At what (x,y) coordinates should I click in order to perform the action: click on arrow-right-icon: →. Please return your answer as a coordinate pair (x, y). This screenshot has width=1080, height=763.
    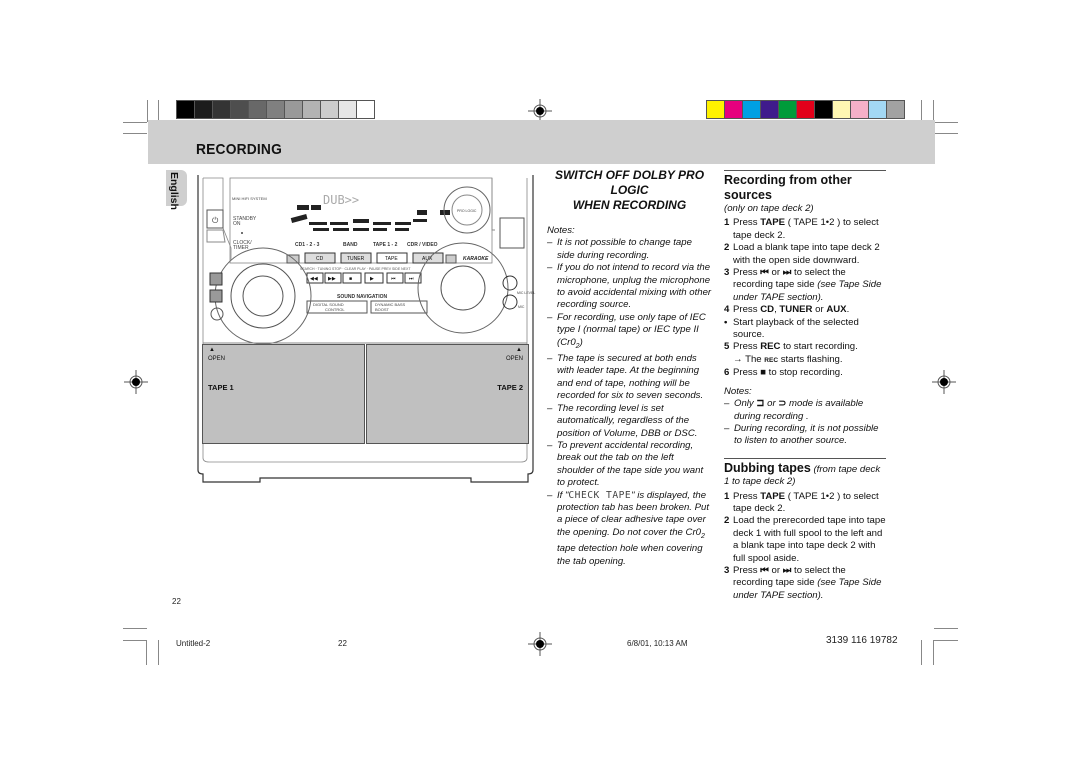
    Looking at the image, I should click on (738, 359).